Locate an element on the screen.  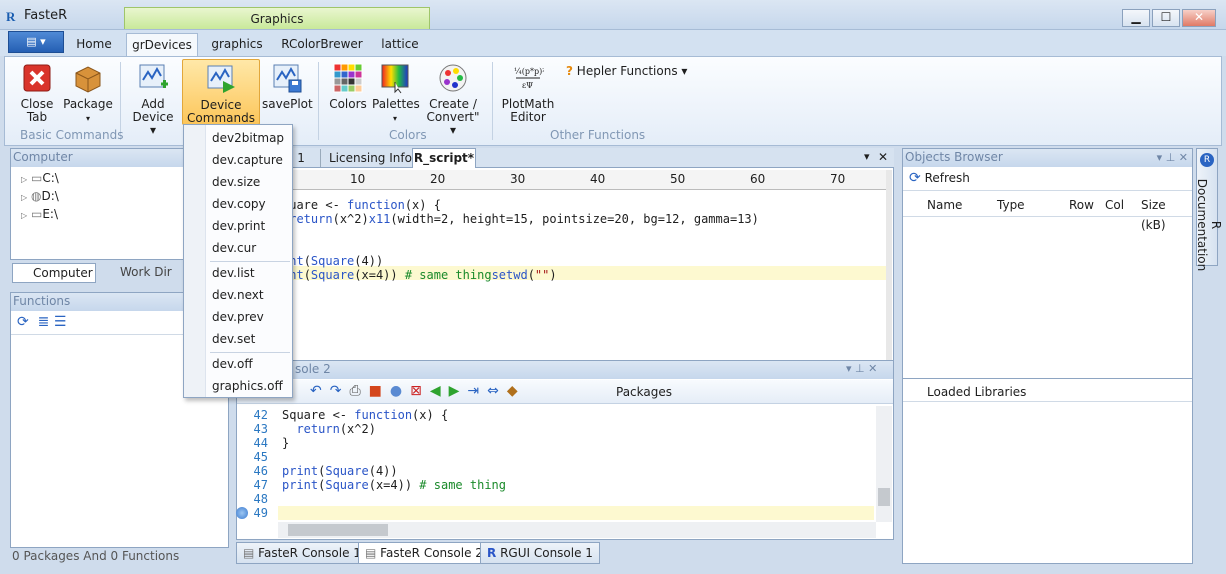
save-plot-label: savePlot is located at coordinates (287, 104).